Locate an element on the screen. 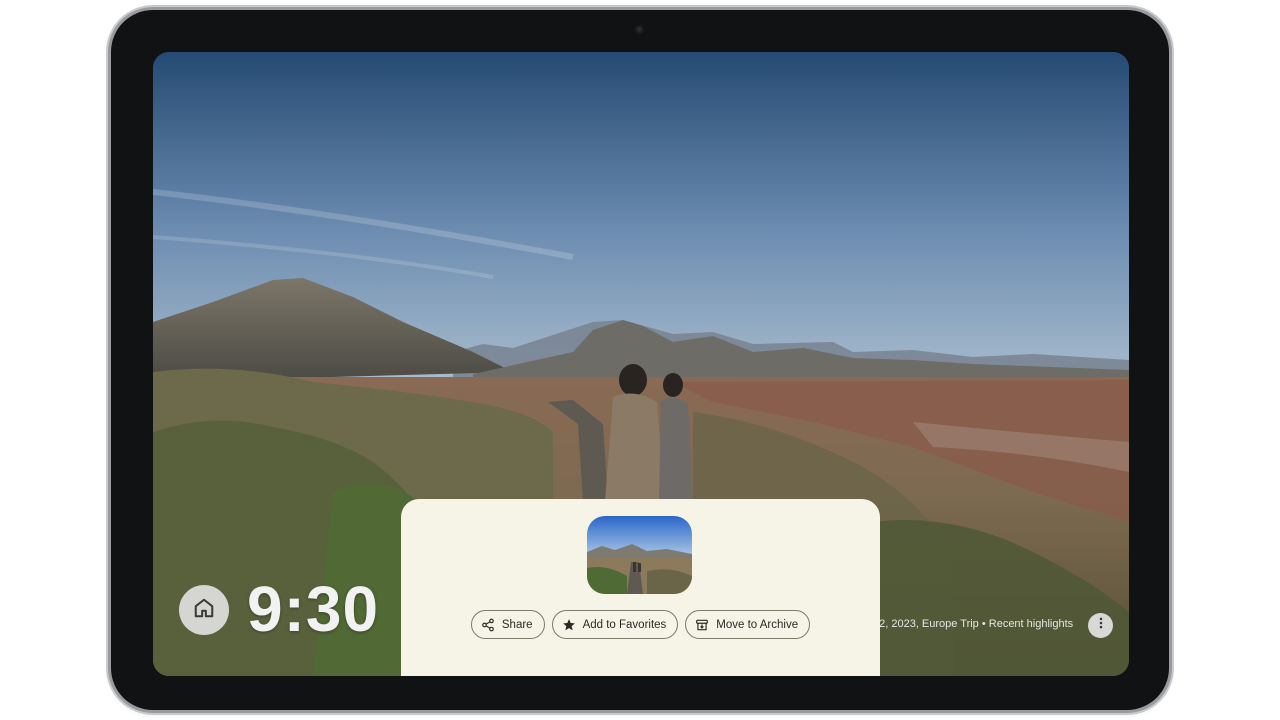 Image resolution: width=1280 pixels, height=720 pixels. add-to-favorites-label: Add to Favorites is located at coordinates (624, 624).